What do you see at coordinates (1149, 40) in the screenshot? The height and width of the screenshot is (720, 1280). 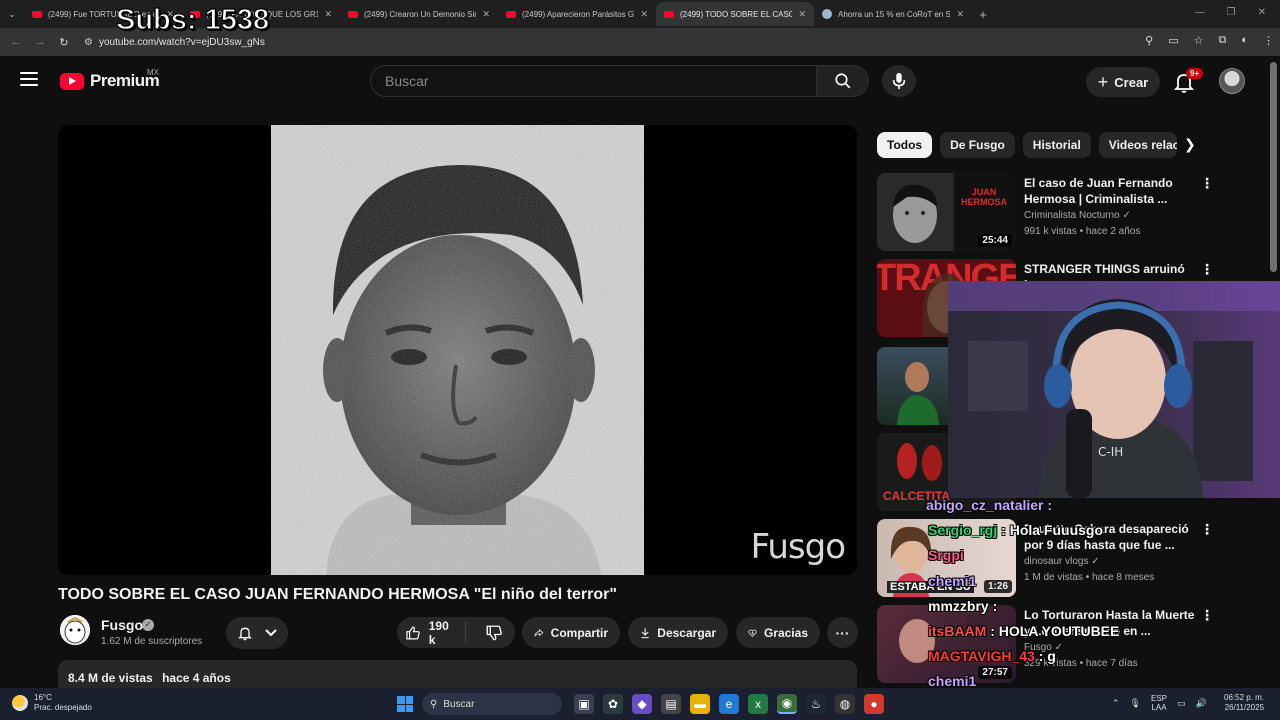 I see `zoom-icon: ⚲` at bounding box center [1149, 40].